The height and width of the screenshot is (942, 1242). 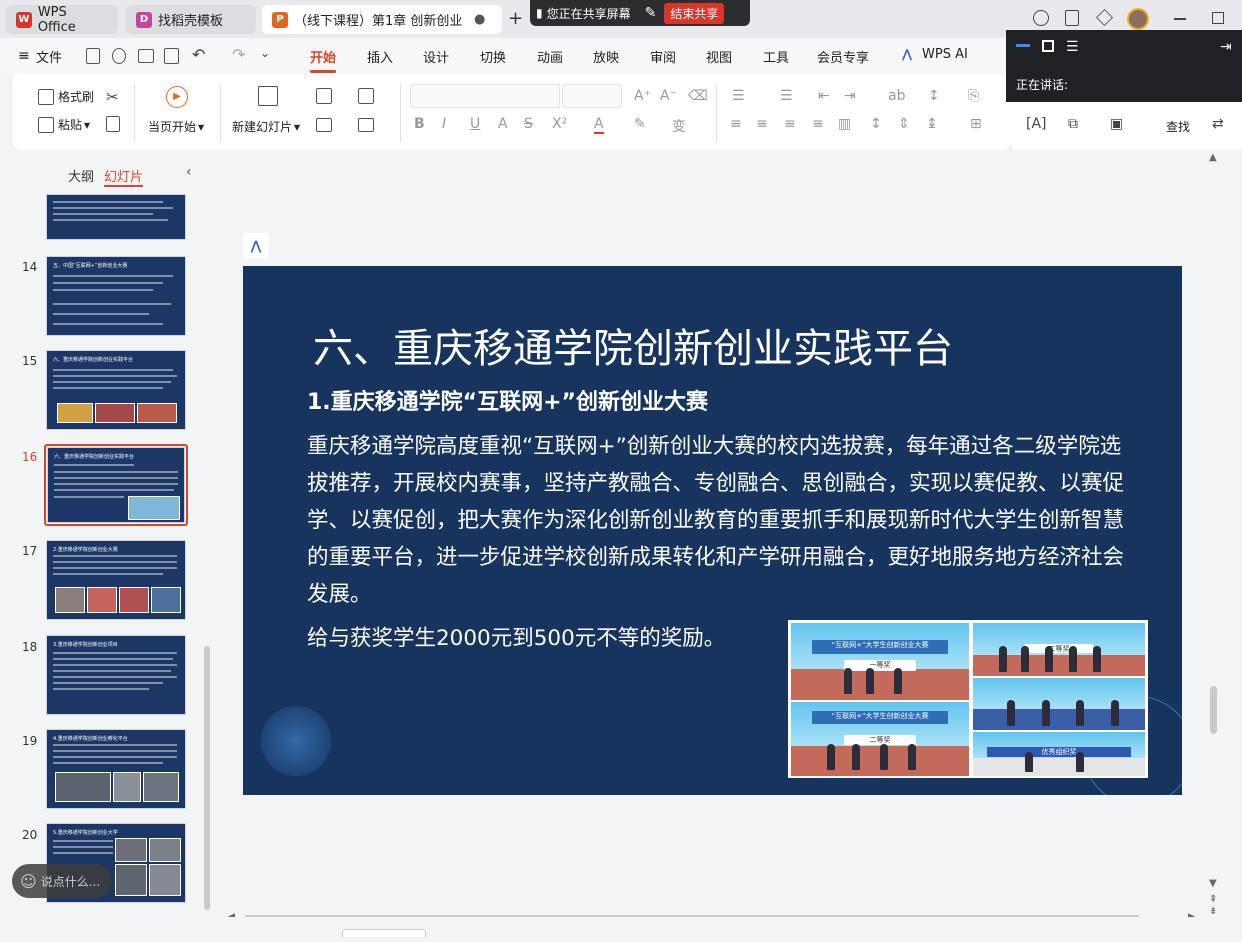 What do you see at coordinates (973, 96) in the screenshot?
I see `convert-icon: ⎘` at bounding box center [973, 96].